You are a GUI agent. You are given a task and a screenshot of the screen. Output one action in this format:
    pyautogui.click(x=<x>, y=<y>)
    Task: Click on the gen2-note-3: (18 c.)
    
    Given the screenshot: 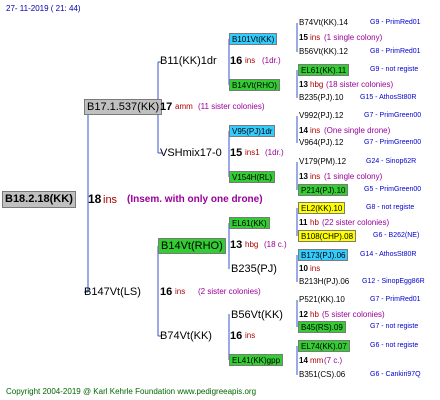 What is the action you would take?
    pyautogui.click(x=275, y=244)
    